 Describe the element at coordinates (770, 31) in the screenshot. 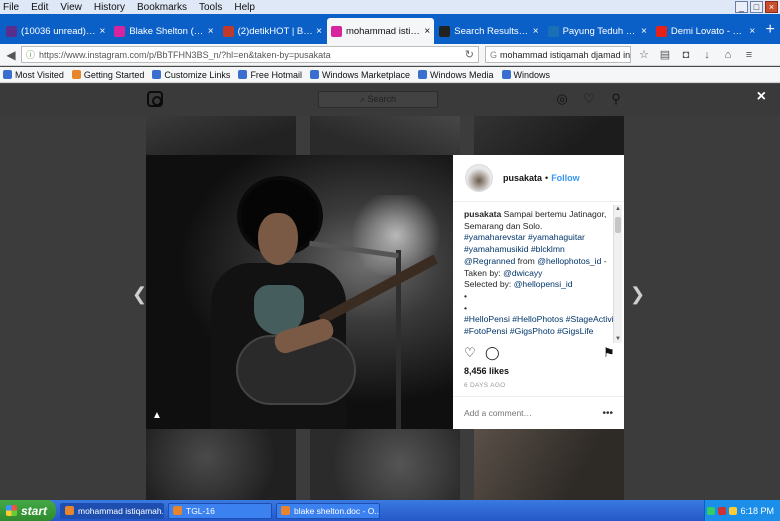

I see `new-tab-button: +` at that location.